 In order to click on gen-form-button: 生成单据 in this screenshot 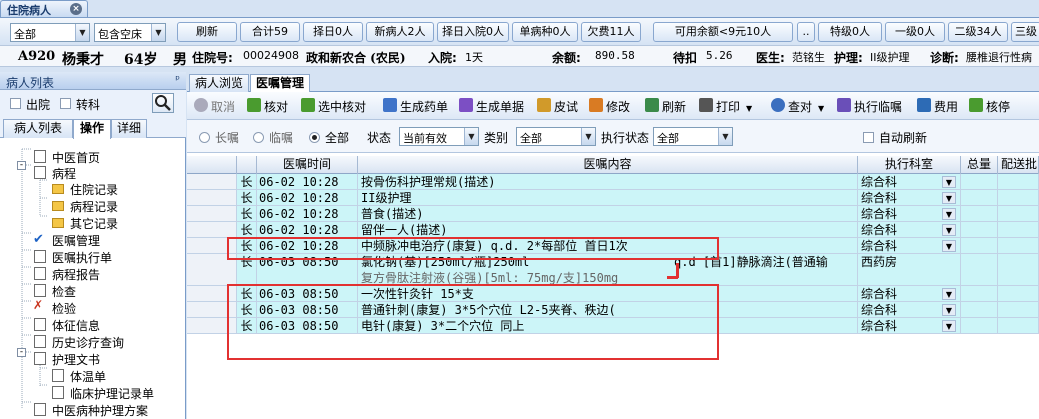, I will do `click(491, 106)`.